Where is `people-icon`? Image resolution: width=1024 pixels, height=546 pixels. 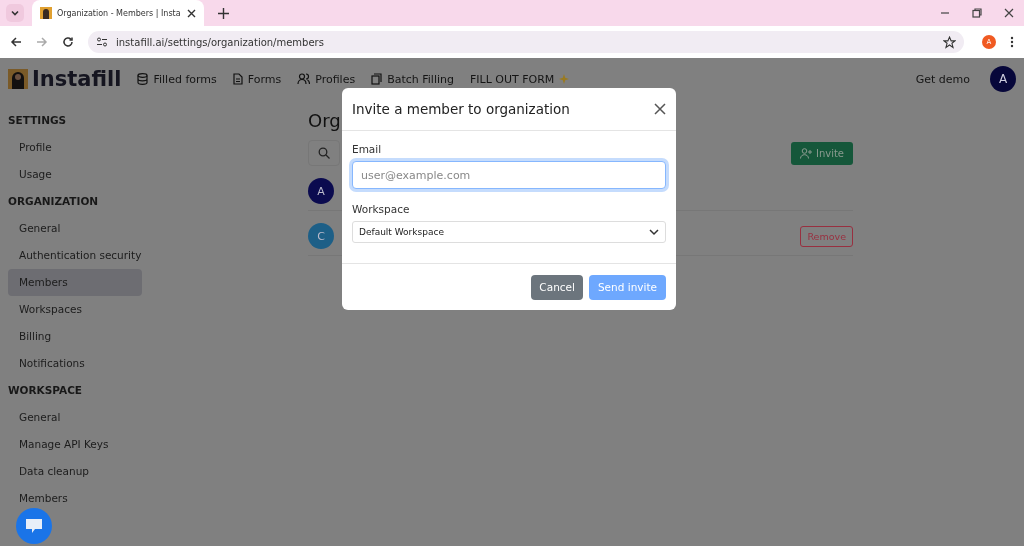 people-icon is located at coordinates (304, 79).